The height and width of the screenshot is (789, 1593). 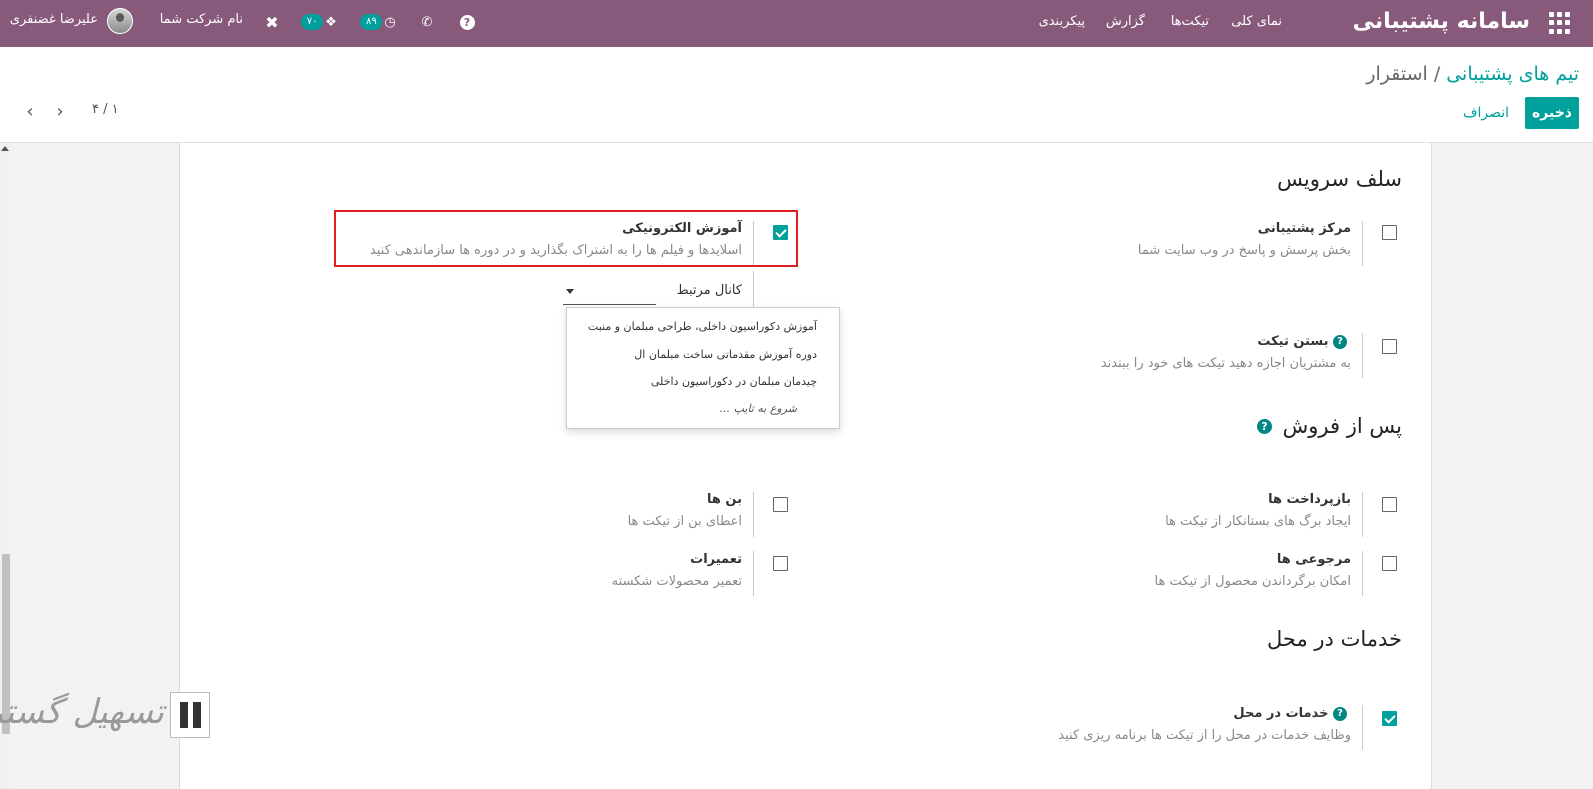 What do you see at coordinates (1258, 521) in the screenshot?
I see `refunds-desc: ایجاد برگ های بستانکار از تیکت ها` at bounding box center [1258, 521].